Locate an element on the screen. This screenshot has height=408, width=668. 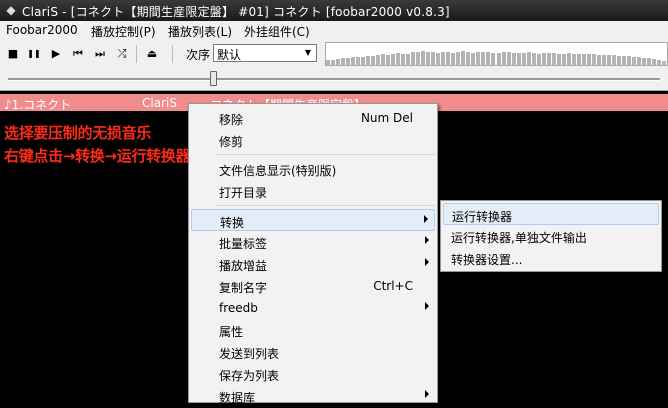
menu-playback-control: 播放控制(P) is located at coordinates (123, 31).